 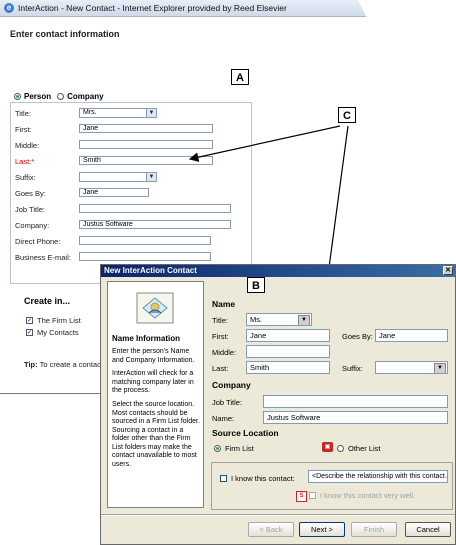 What do you see at coordinates (288, 351) in the screenshot?
I see `dialog-middle-input` at bounding box center [288, 351].